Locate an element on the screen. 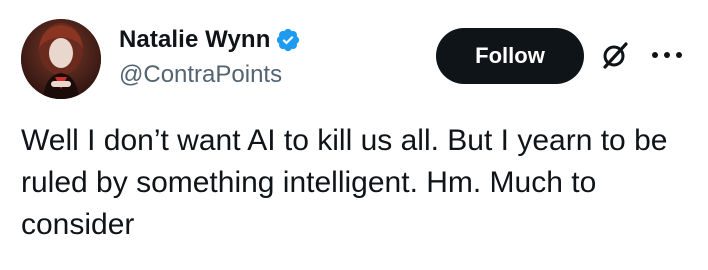  author-identity: Natalie Wynn @ContraPoints is located at coordinates (210, 57).